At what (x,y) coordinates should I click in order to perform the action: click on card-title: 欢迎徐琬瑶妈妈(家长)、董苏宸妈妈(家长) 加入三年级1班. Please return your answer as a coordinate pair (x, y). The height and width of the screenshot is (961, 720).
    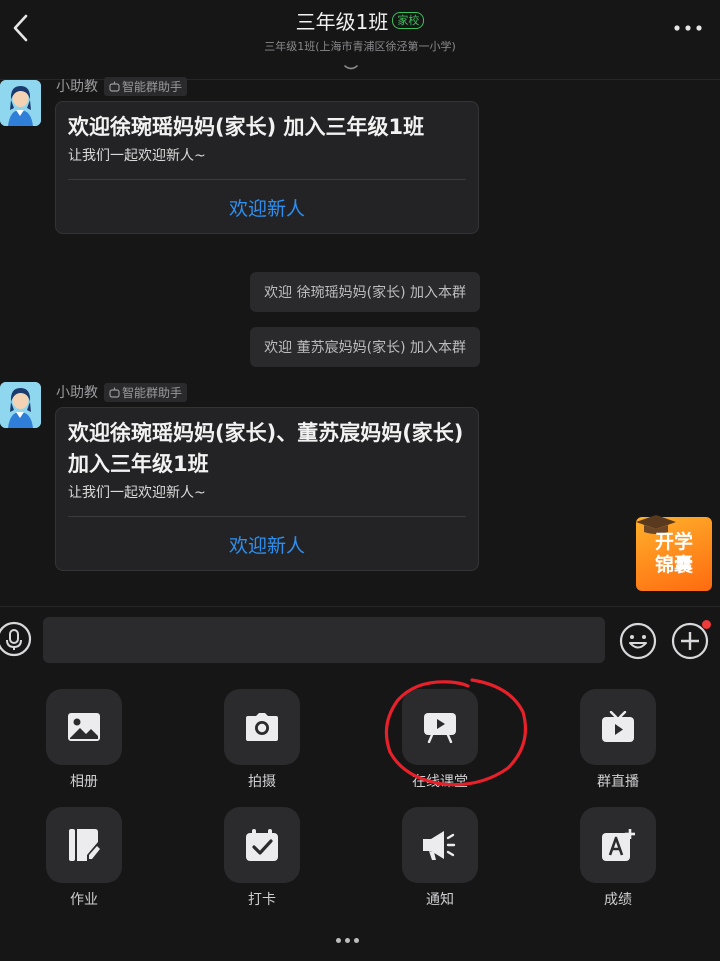
    Looking at the image, I should click on (266, 448).